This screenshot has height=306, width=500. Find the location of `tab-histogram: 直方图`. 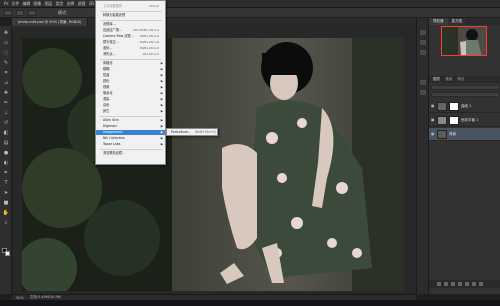

tab-histogram: 直方图 is located at coordinates (456, 21).